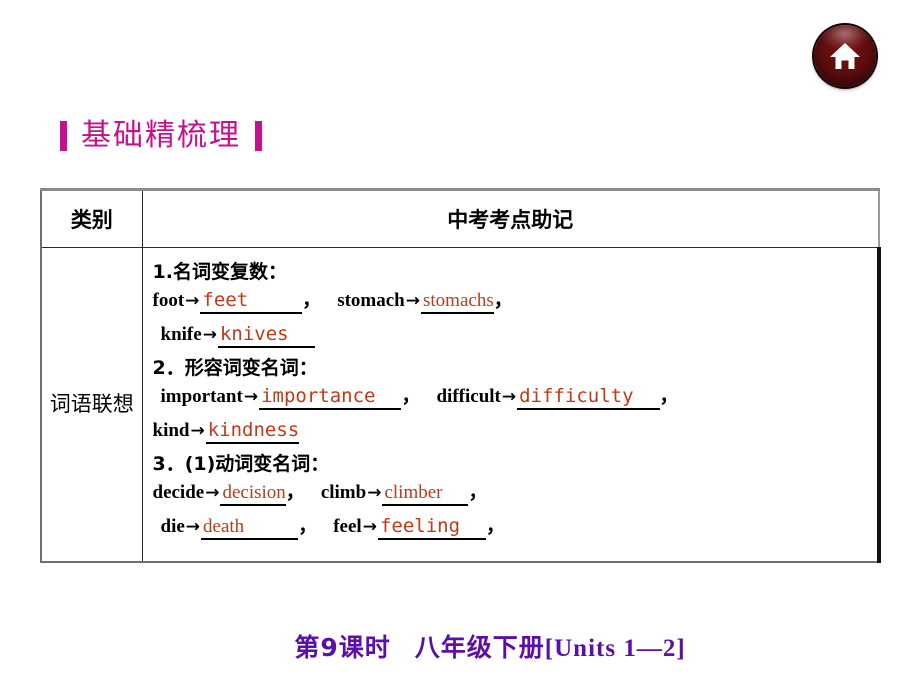  Describe the element at coordinates (343, 492) in the screenshot. I see `source-word: climb` at that location.